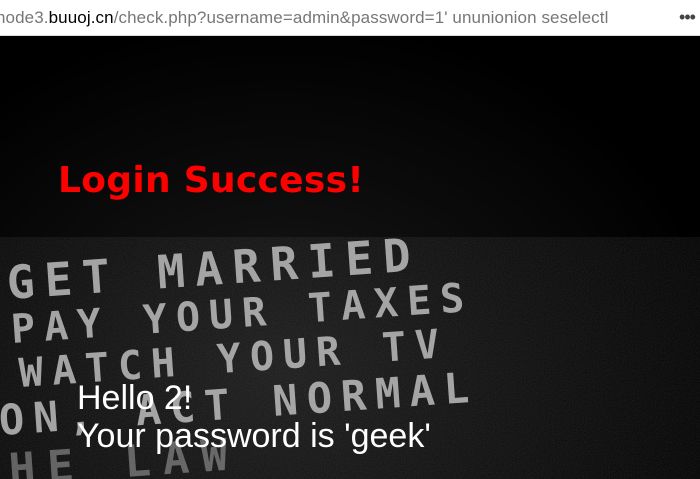  Describe the element at coordinates (687, 17) in the screenshot. I see `ellipsis-icon: •••` at that location.